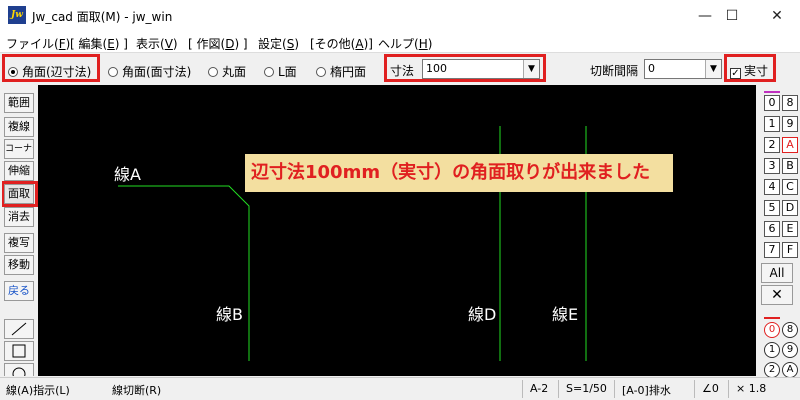 The image size is (800, 400). What do you see at coordinates (278, 43) in the screenshot?
I see `menu-settings: 設定(S)` at bounding box center [278, 43].